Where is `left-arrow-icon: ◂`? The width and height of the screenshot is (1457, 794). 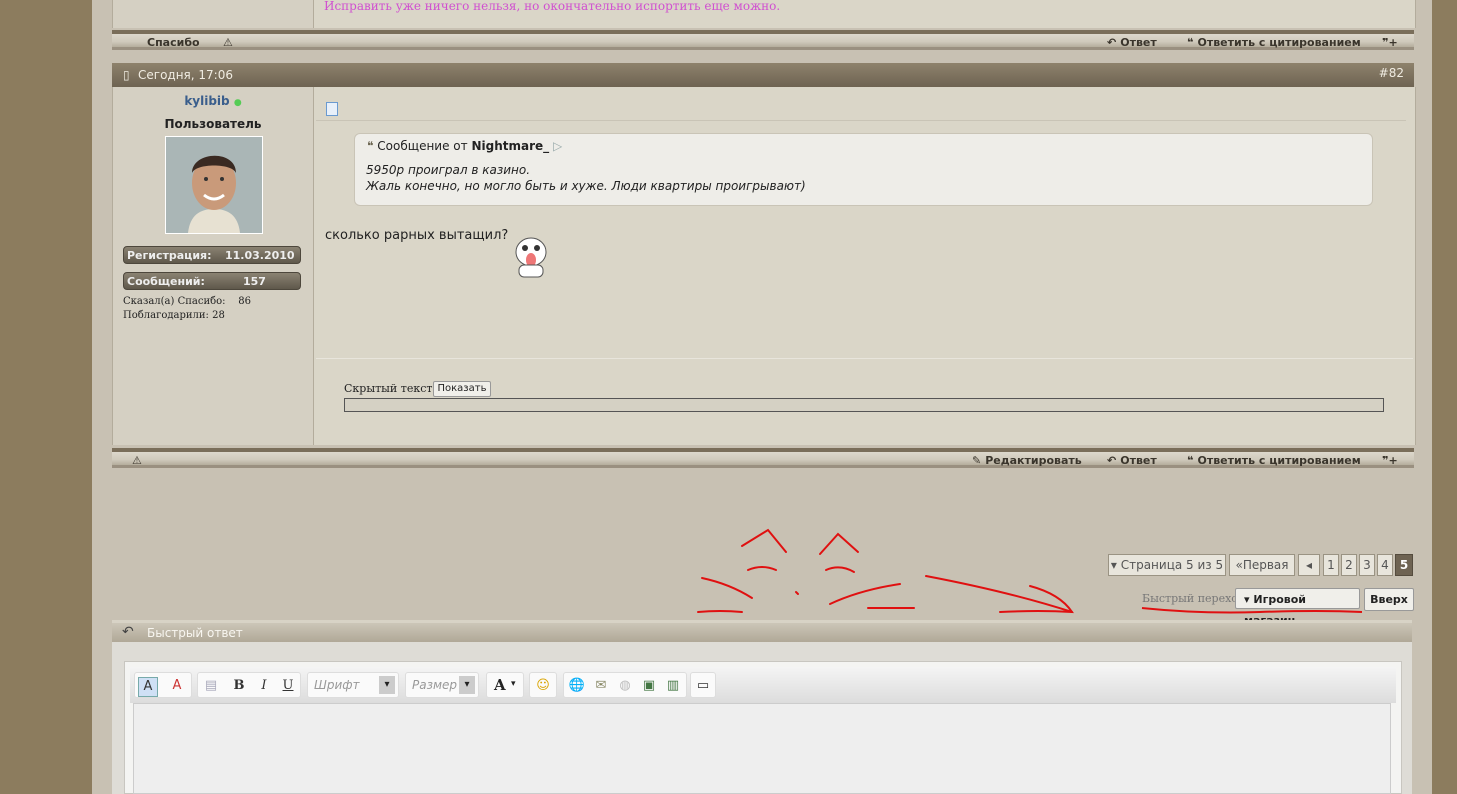
left-arrow-icon: ◂ is located at coordinates (1309, 565).